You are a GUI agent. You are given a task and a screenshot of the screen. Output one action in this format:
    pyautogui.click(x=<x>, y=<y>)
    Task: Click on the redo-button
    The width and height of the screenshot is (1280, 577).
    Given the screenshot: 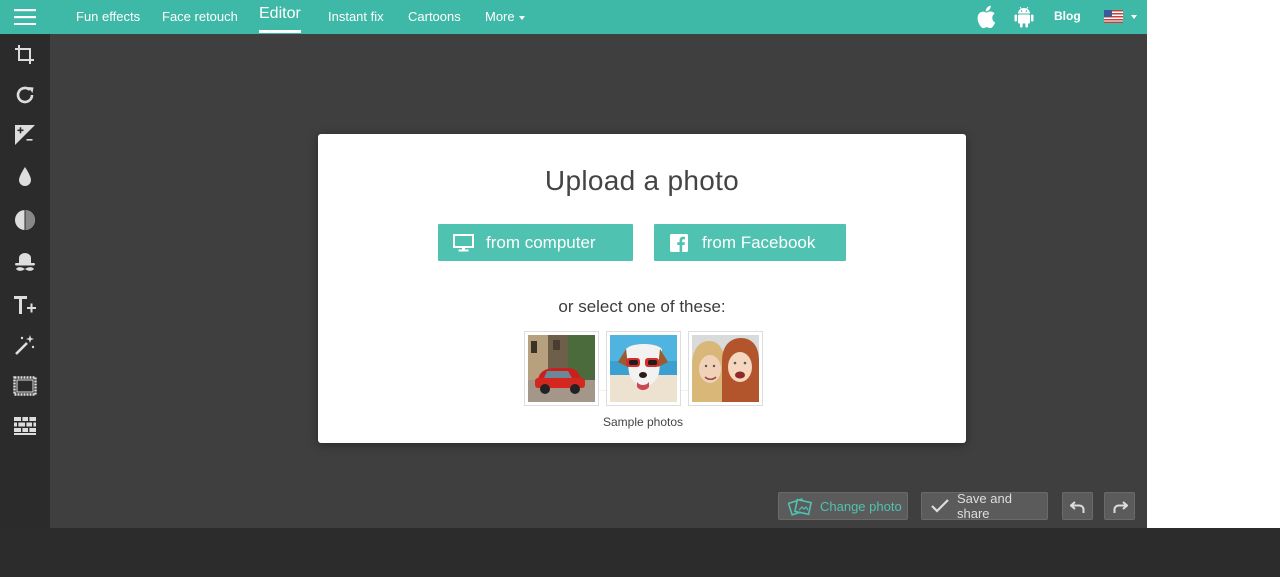 What is the action you would take?
    pyautogui.click(x=1119, y=506)
    